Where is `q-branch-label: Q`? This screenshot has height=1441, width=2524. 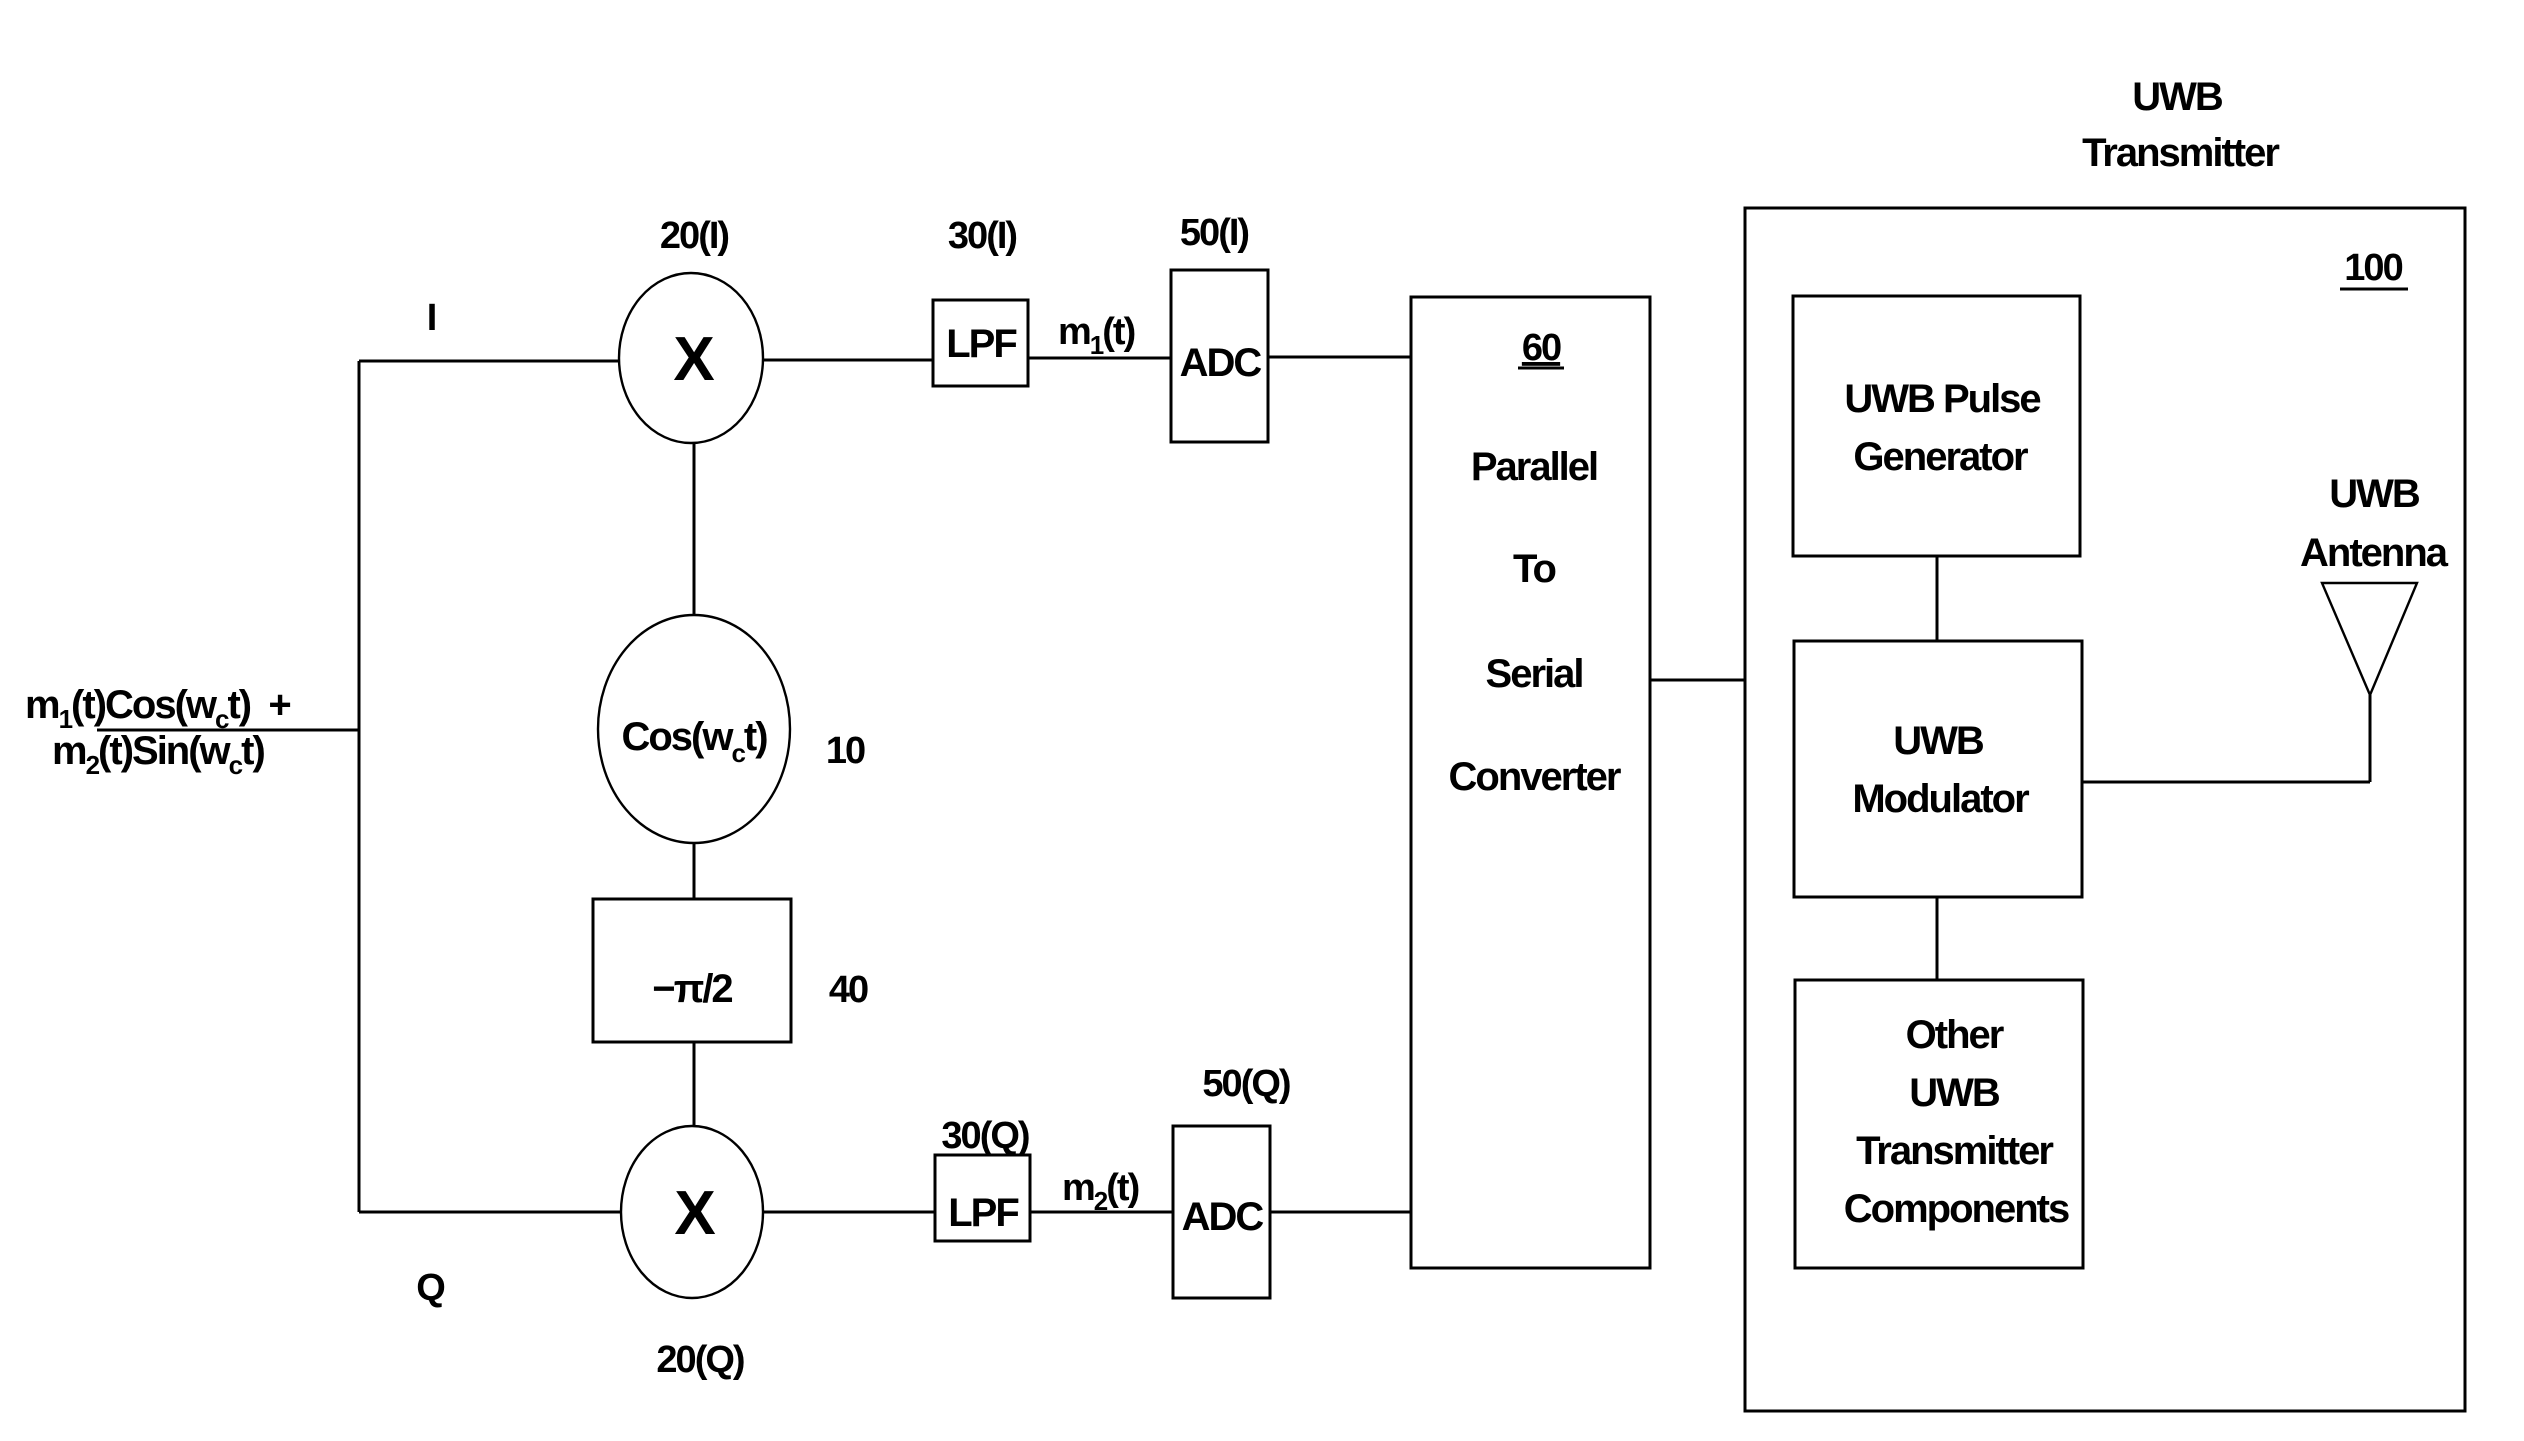 q-branch-label: Q is located at coordinates (430, 1288).